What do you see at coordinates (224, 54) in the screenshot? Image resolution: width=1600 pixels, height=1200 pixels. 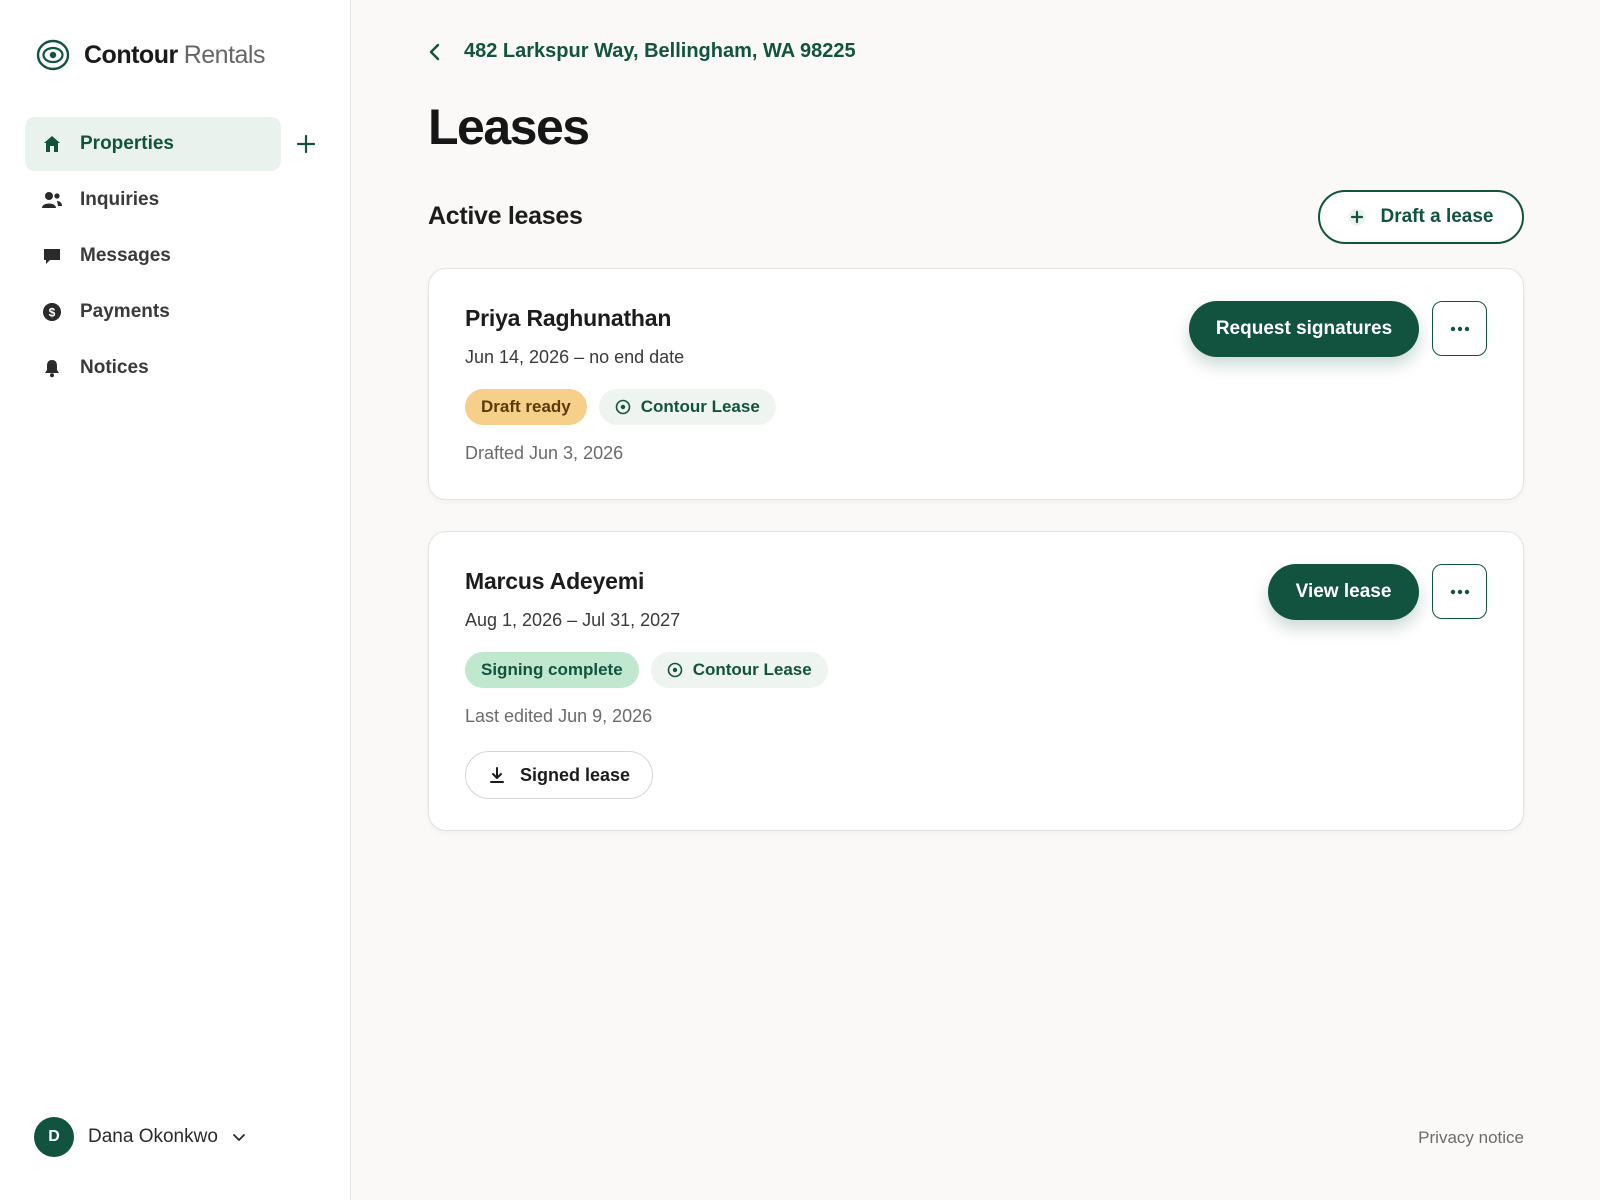 I see `brand-name-light: Rentals` at bounding box center [224, 54].